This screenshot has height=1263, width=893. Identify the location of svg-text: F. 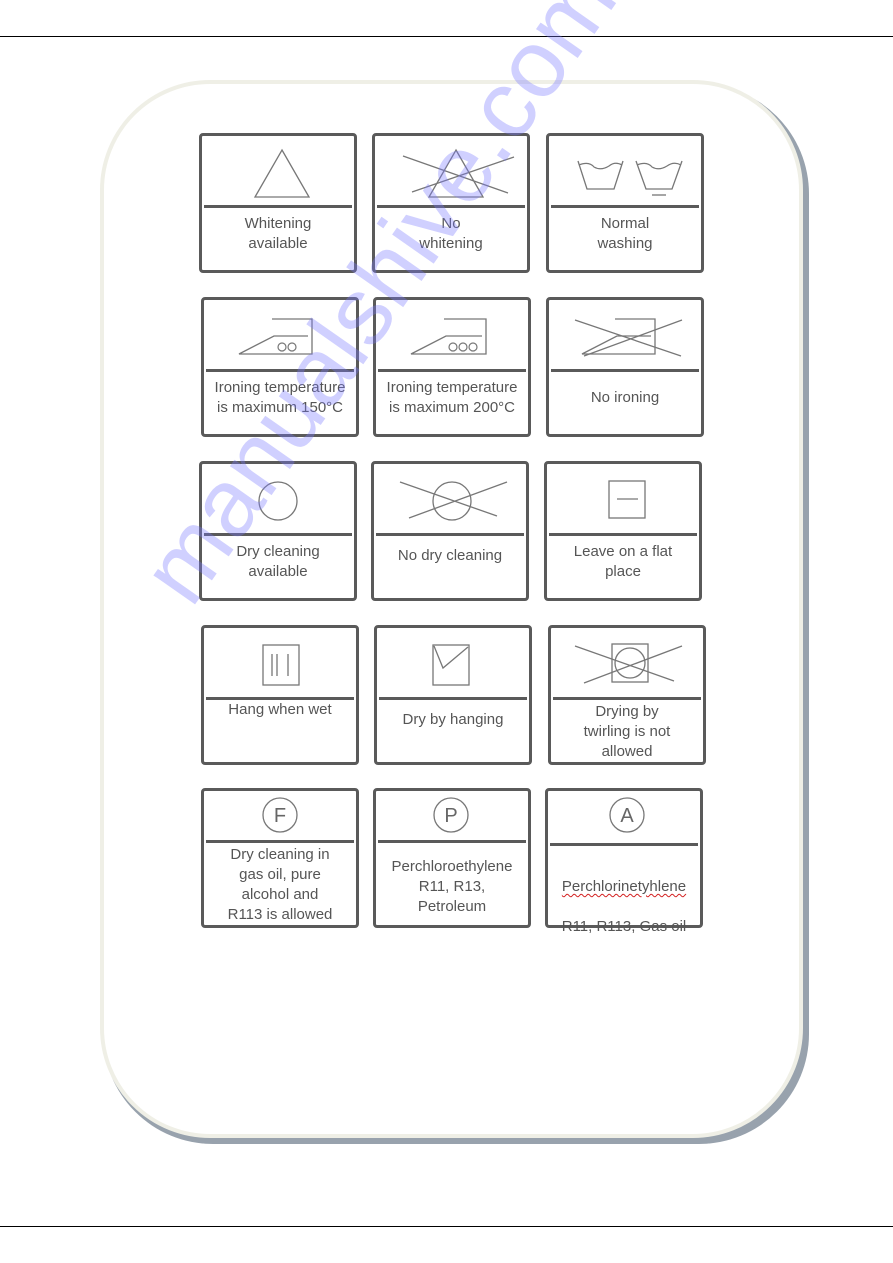
(280, 816).